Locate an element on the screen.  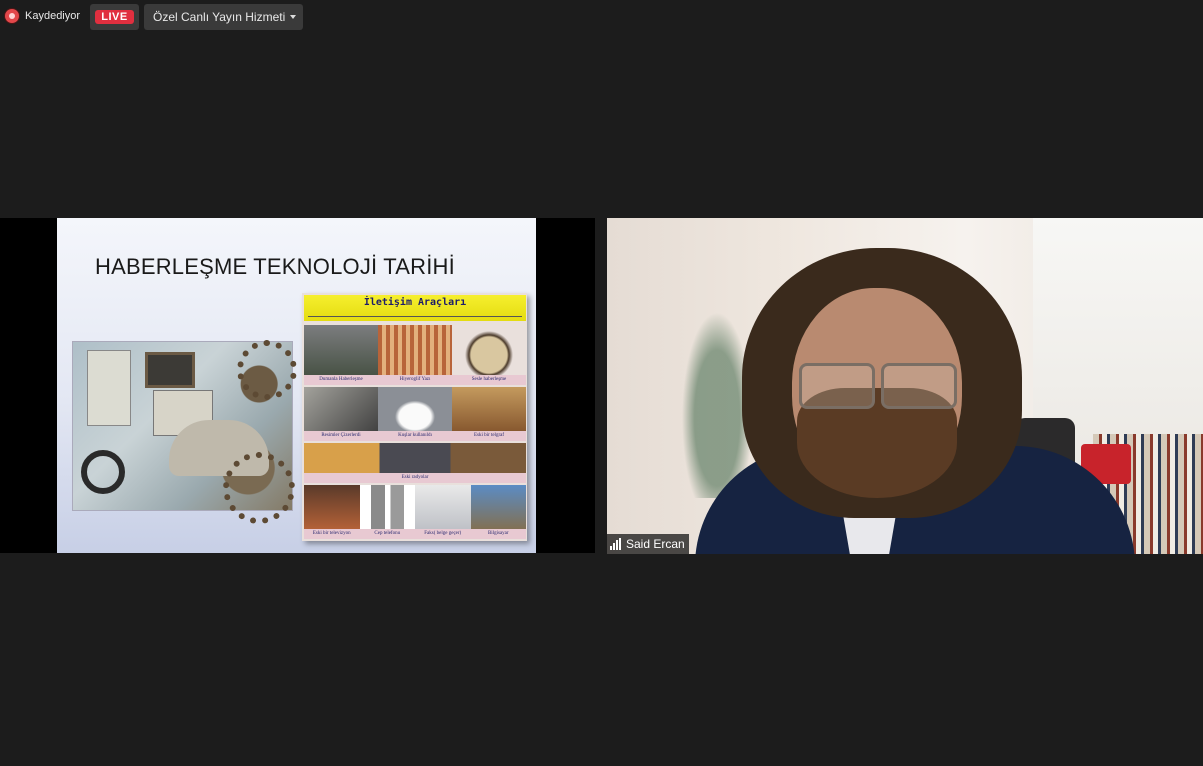
panel-cell: Eski bir televizyon is located at coordinates (332, 512).